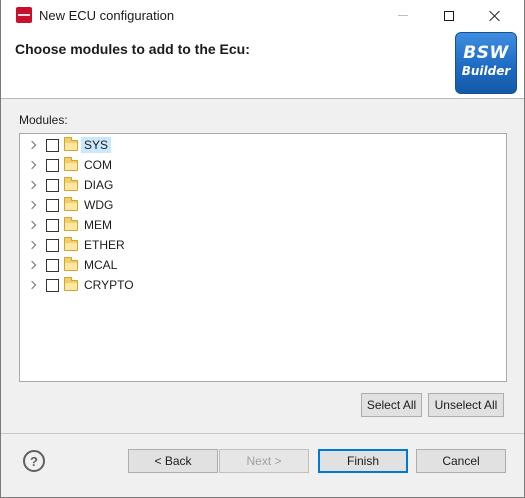 This screenshot has width=525, height=498. I want to click on finish-button: Finish, so click(363, 461).